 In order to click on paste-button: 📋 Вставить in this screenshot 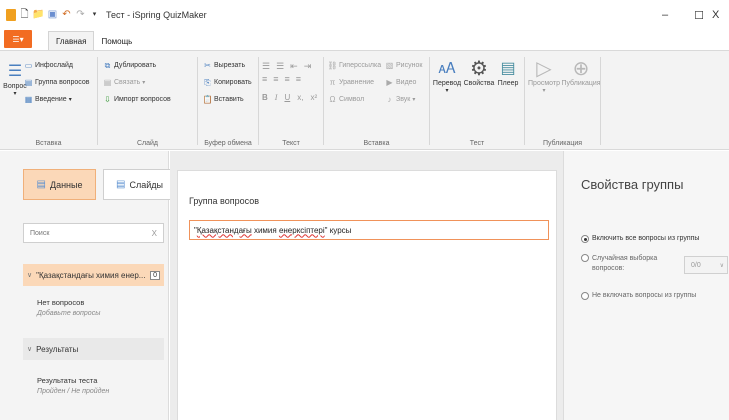, I will do `click(223, 99)`.